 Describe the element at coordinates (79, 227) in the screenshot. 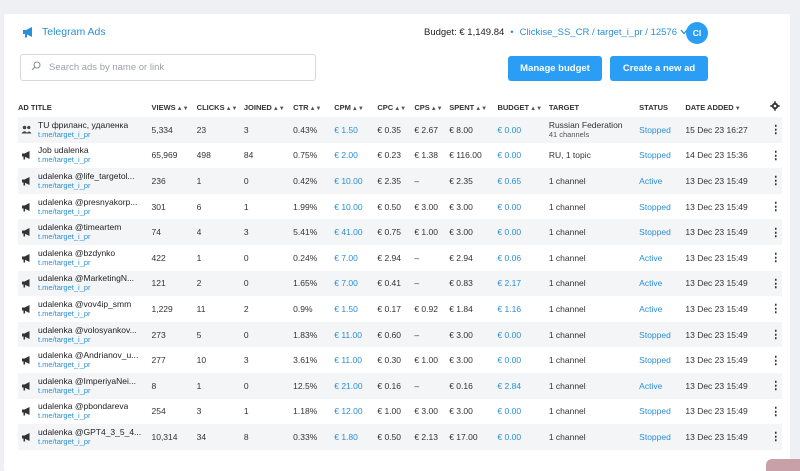

I see `ad-title: udalenka @timeartem` at that location.